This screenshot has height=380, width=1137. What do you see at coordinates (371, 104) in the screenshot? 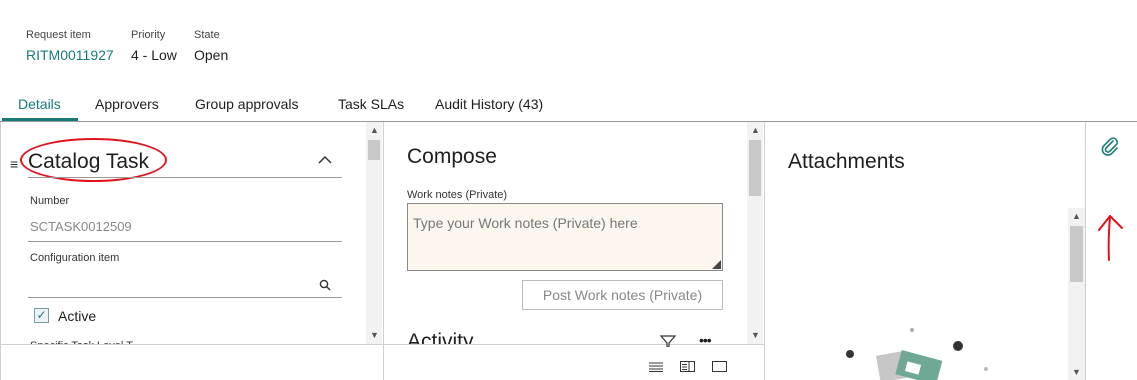
I see `tab-task-slas: Task SLAs` at bounding box center [371, 104].